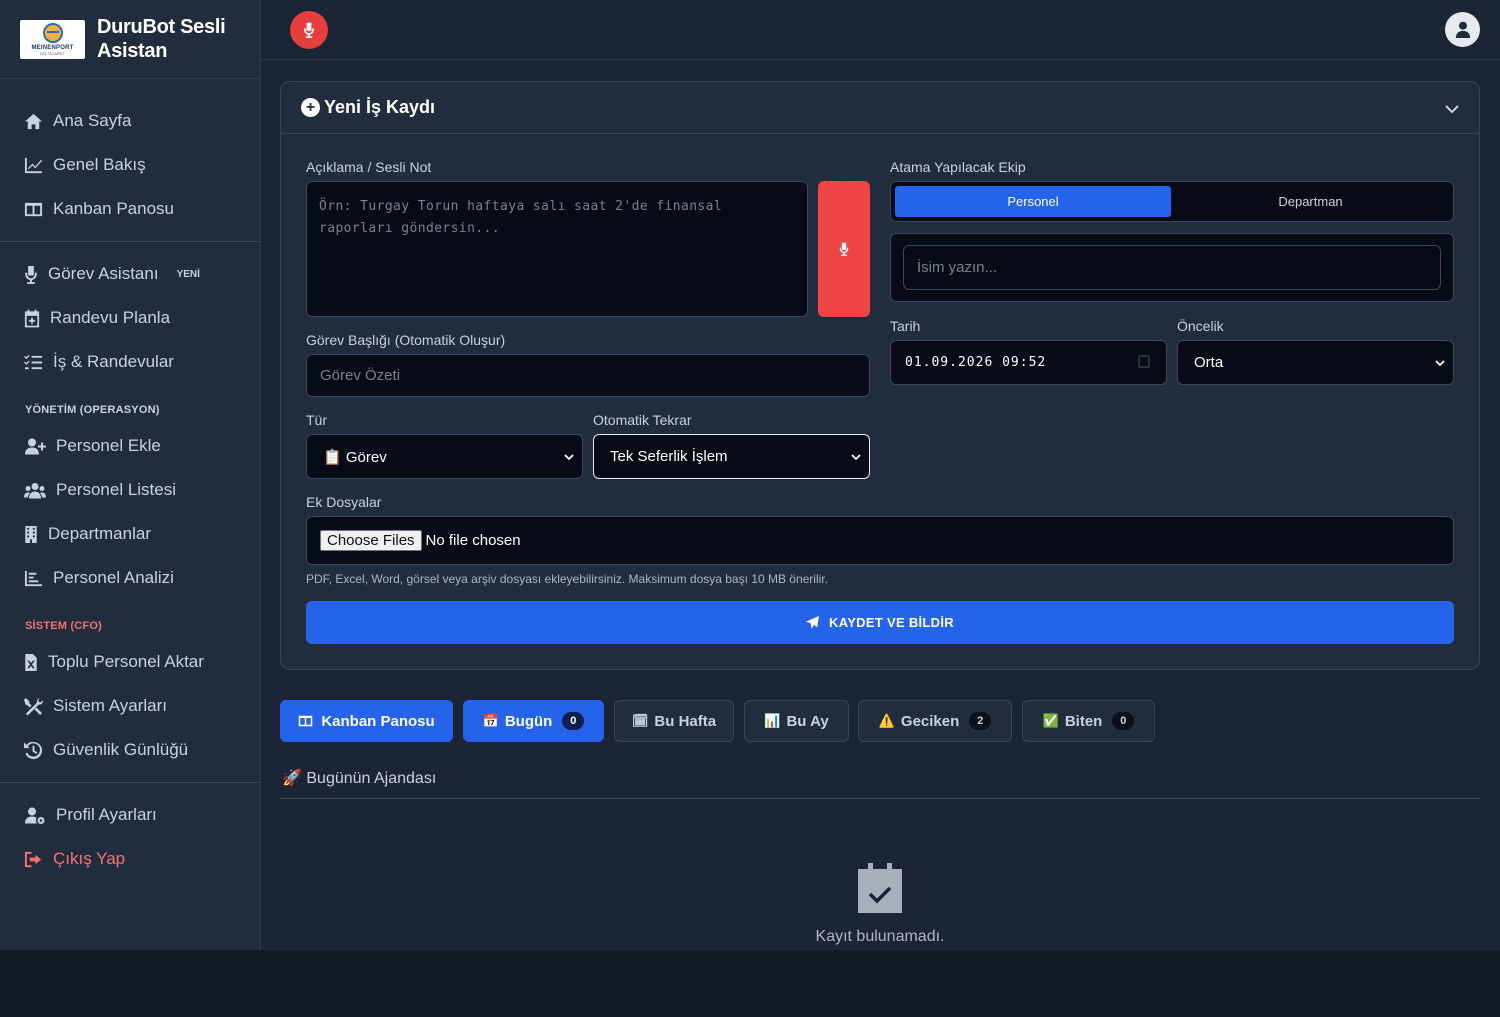  I want to click on sidebar-item-gorev-asistani: Görev Asistanı YENİ, so click(130, 274).